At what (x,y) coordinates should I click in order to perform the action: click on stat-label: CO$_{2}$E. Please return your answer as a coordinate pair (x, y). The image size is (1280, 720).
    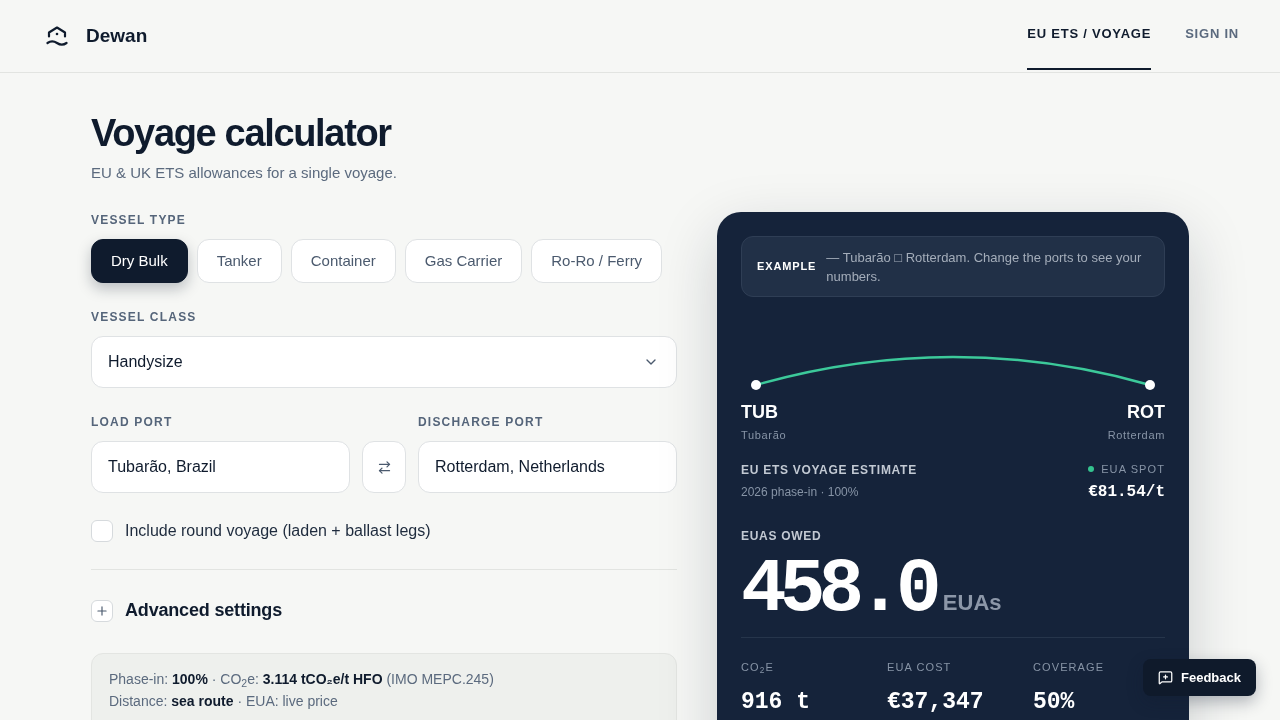
    Looking at the image, I should click on (758, 667).